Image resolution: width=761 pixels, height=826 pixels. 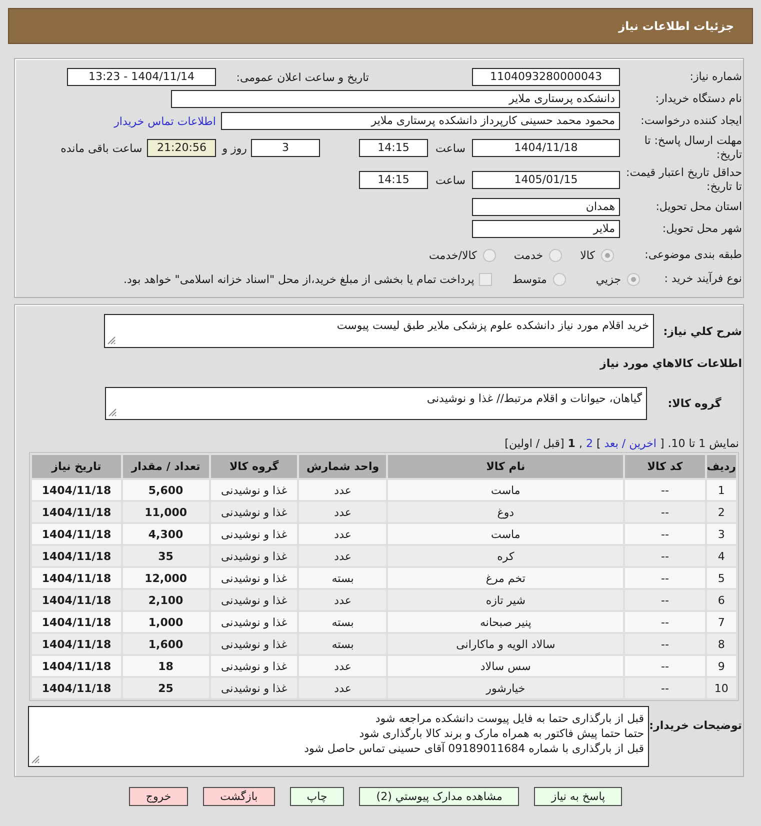 What do you see at coordinates (589, 443) in the screenshot?
I see `pagination-link: 2` at bounding box center [589, 443].